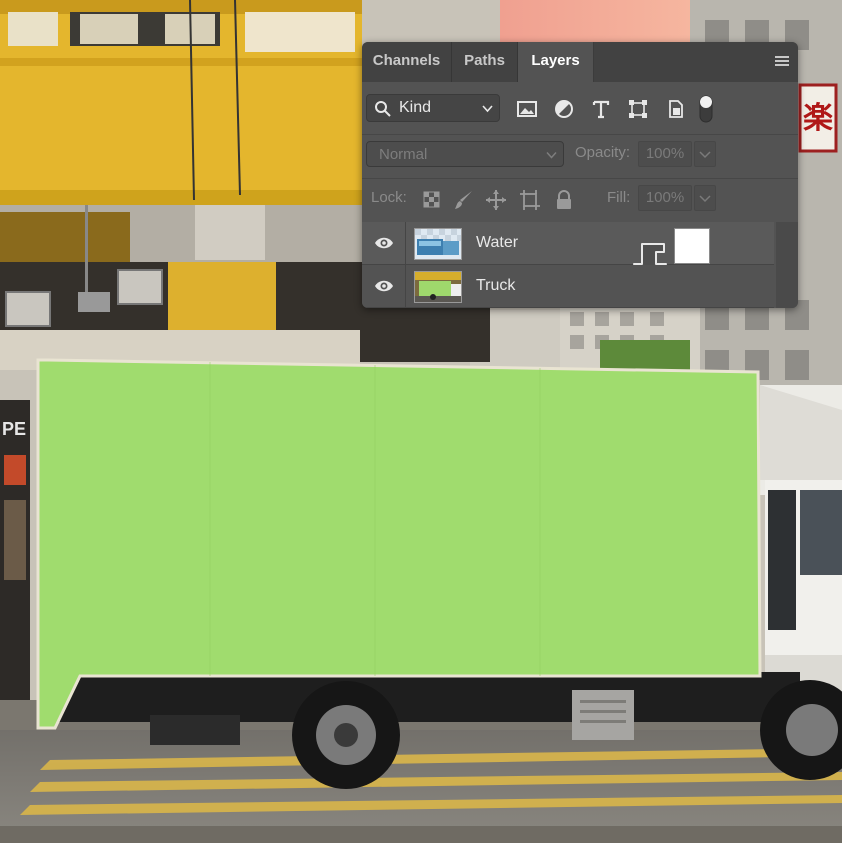 This screenshot has width=842, height=843. I want to click on blend-mode-label: Normal, so click(403, 154).